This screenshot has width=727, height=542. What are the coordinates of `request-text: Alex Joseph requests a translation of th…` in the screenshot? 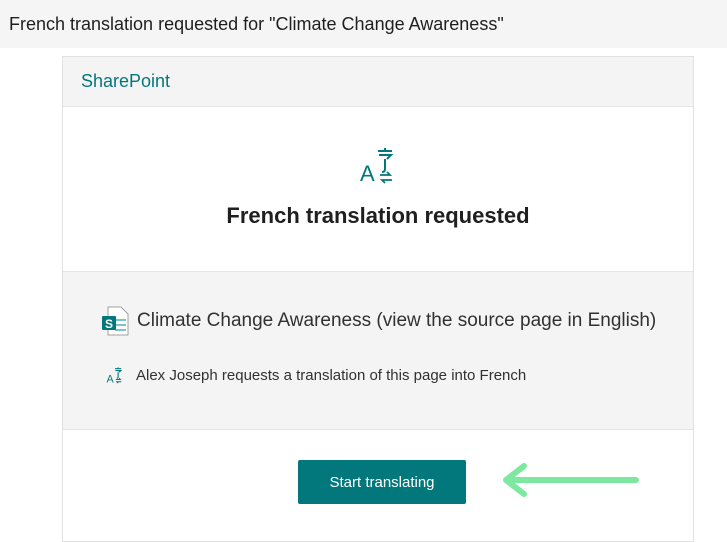 It's located at (331, 375).